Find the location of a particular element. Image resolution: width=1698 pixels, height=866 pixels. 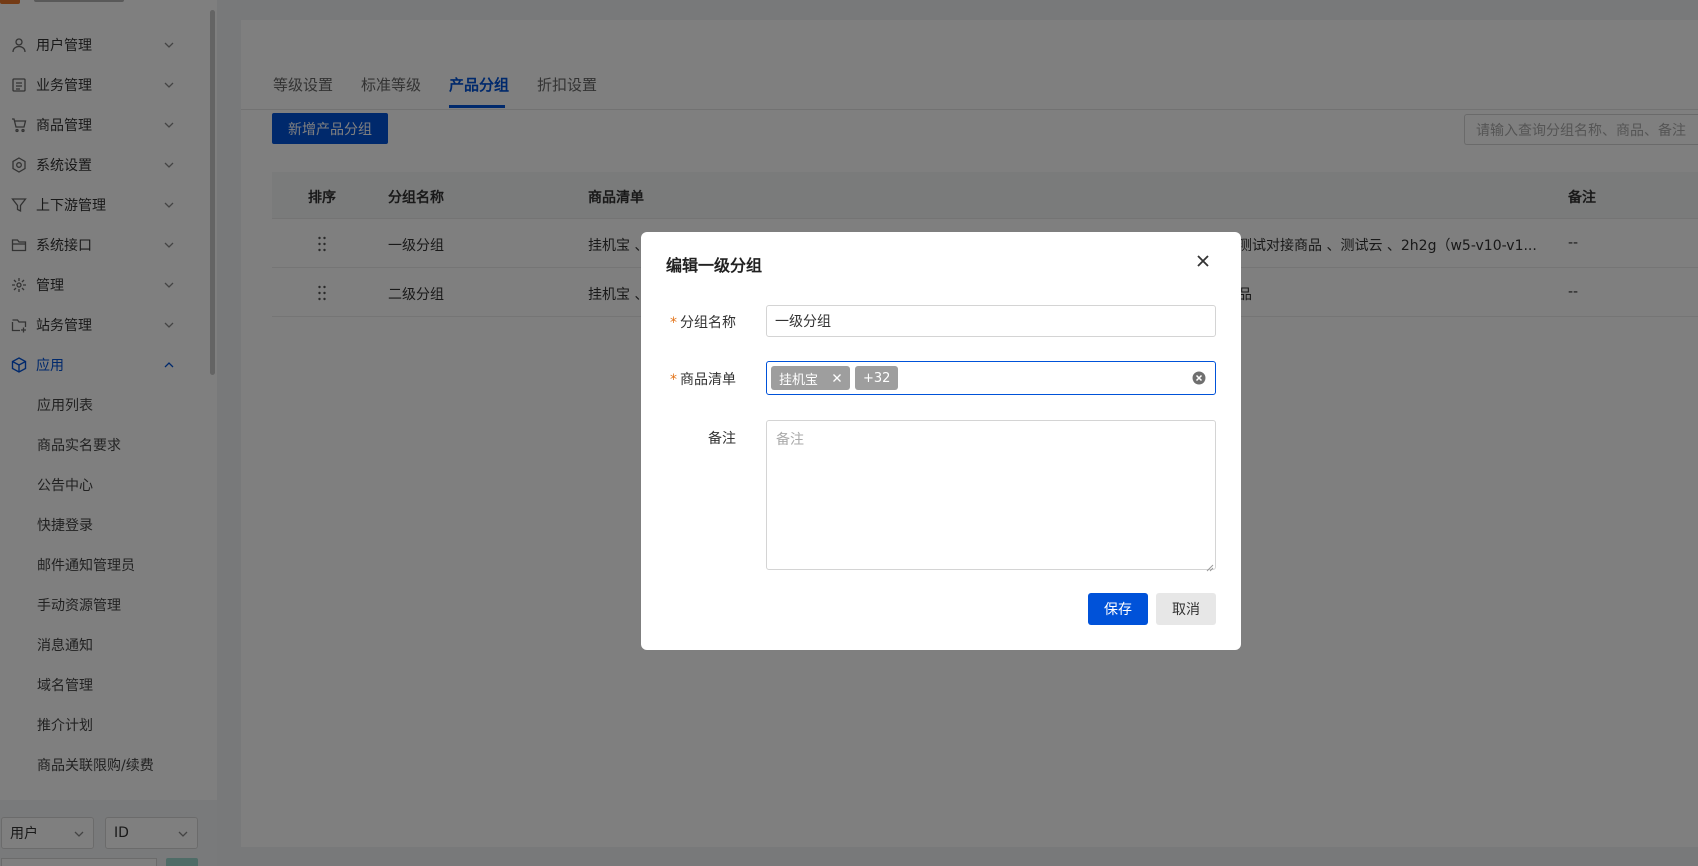

product-tag: 挂机宝 is located at coordinates (811, 378).